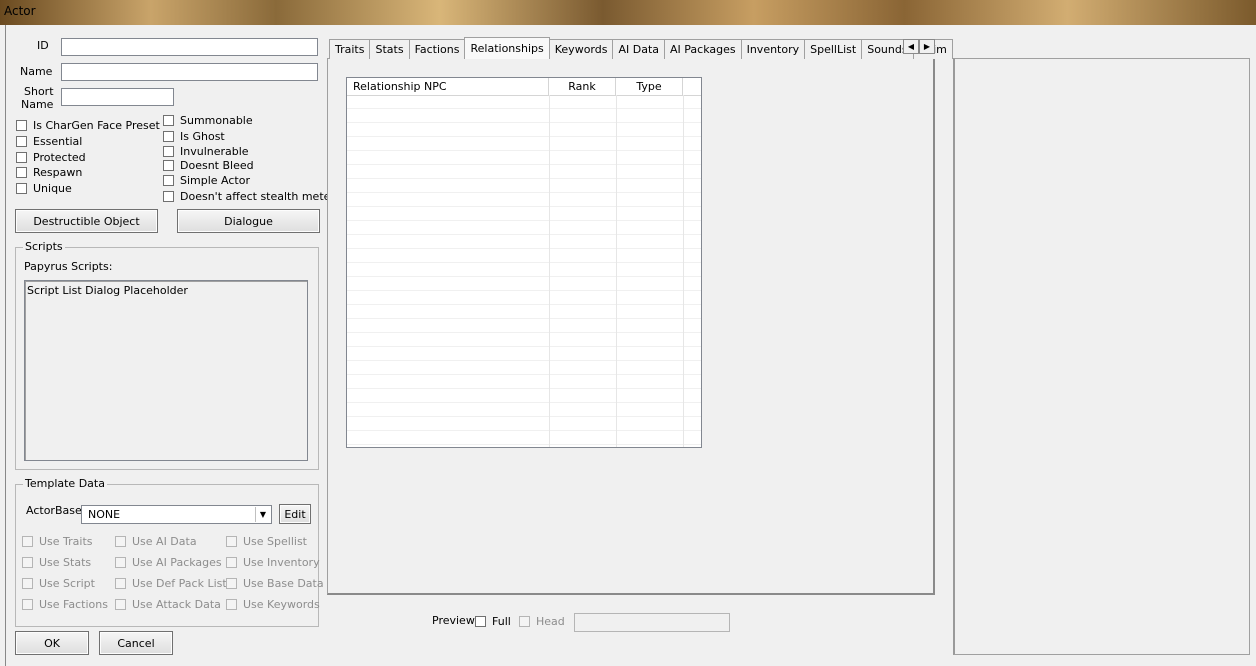 The width and height of the screenshot is (1256, 666). What do you see at coordinates (927, 46) in the screenshot?
I see `tab-scroll-right-icon: ▶` at bounding box center [927, 46].